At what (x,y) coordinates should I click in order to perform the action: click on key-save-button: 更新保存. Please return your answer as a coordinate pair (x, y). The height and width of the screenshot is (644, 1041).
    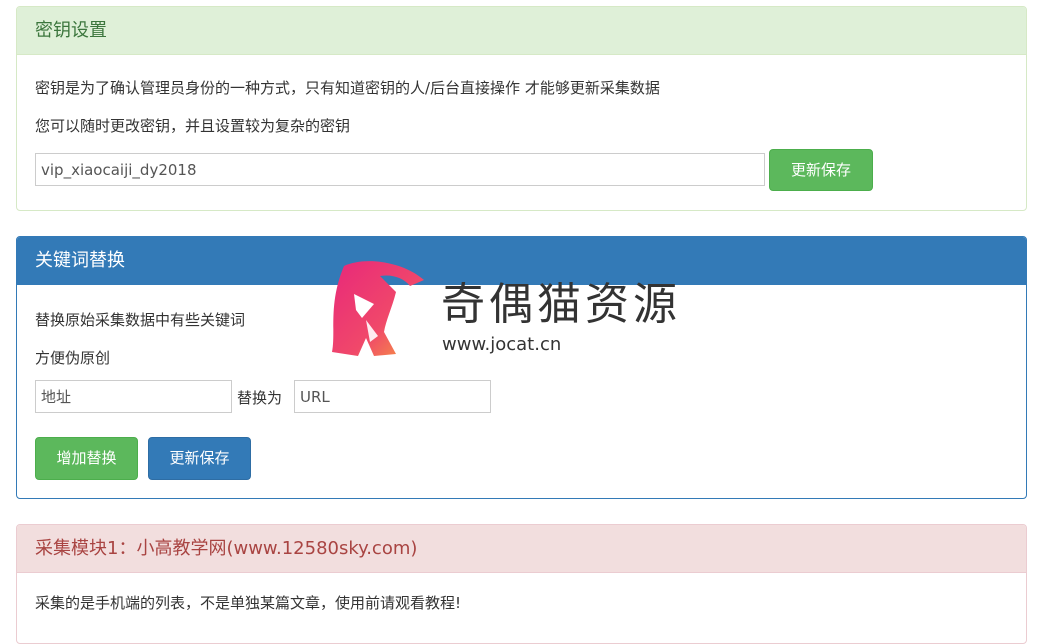
    Looking at the image, I should click on (821, 170).